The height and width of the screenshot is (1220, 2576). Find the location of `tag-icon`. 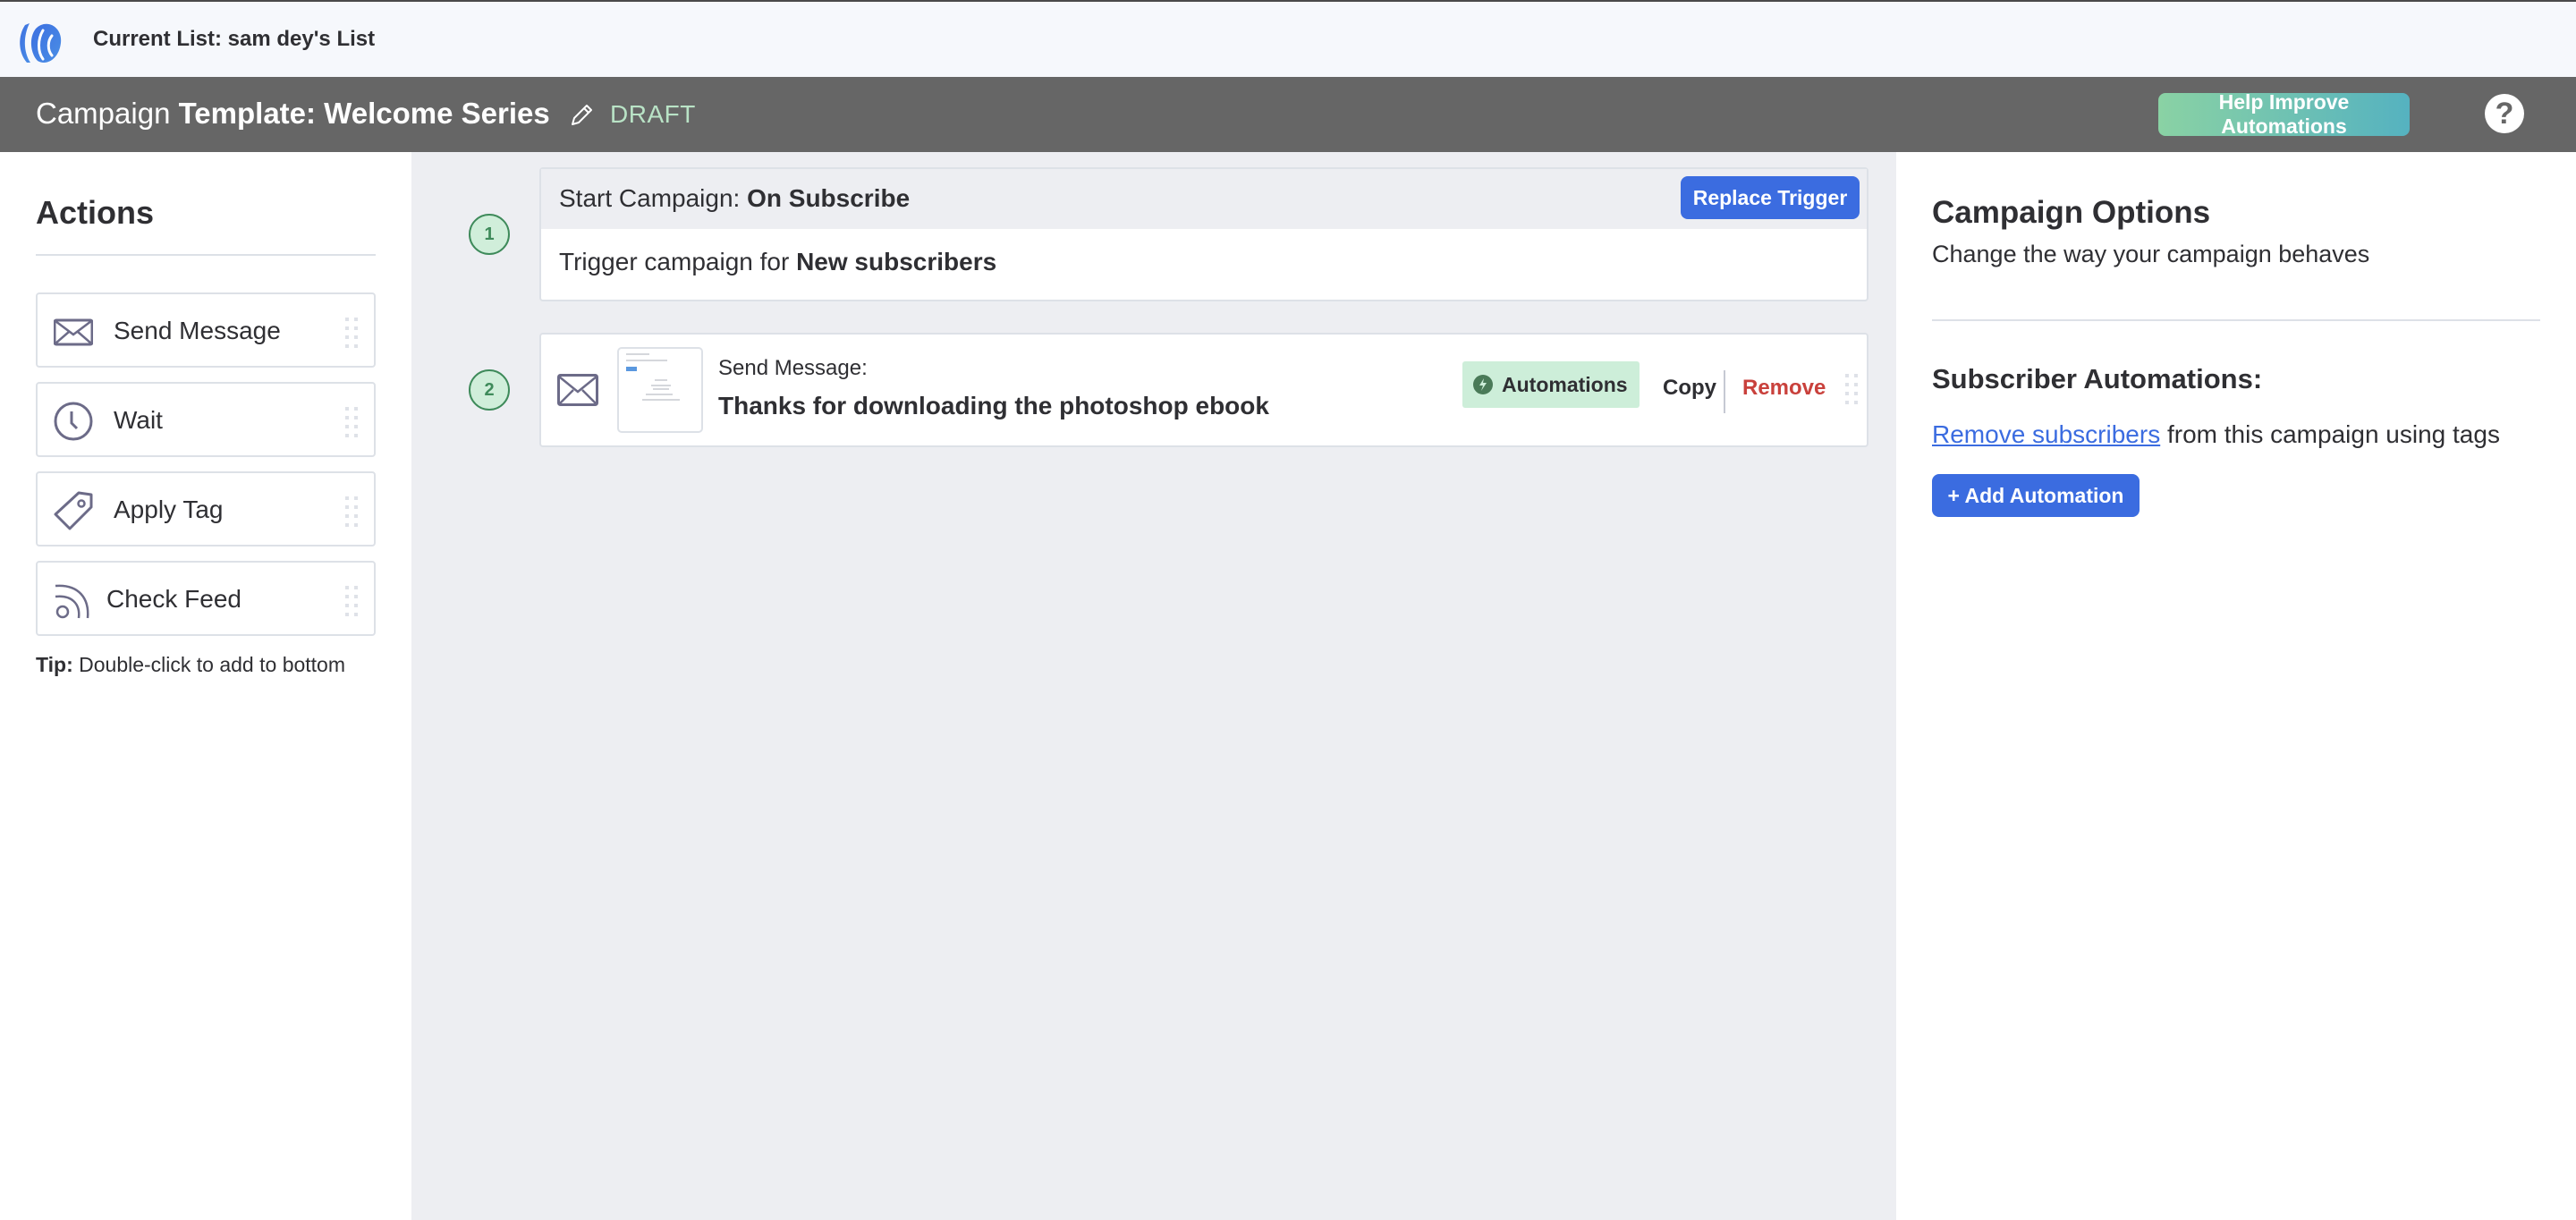

tag-icon is located at coordinates (73, 510).